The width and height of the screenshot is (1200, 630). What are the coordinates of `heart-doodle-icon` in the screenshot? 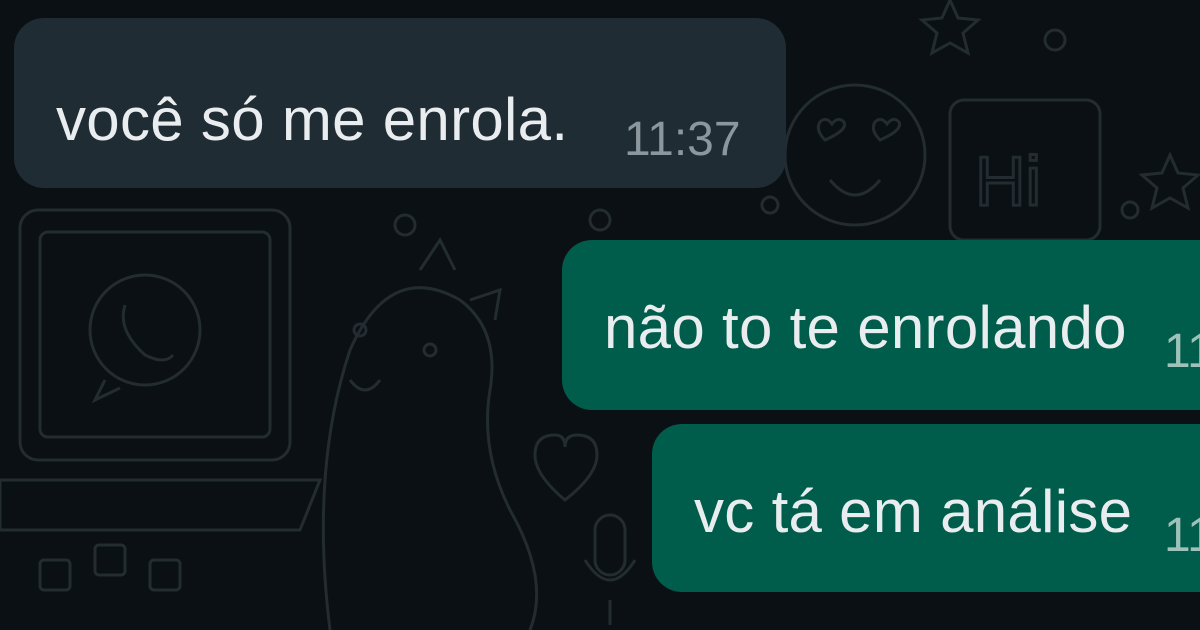 It's located at (566, 467).